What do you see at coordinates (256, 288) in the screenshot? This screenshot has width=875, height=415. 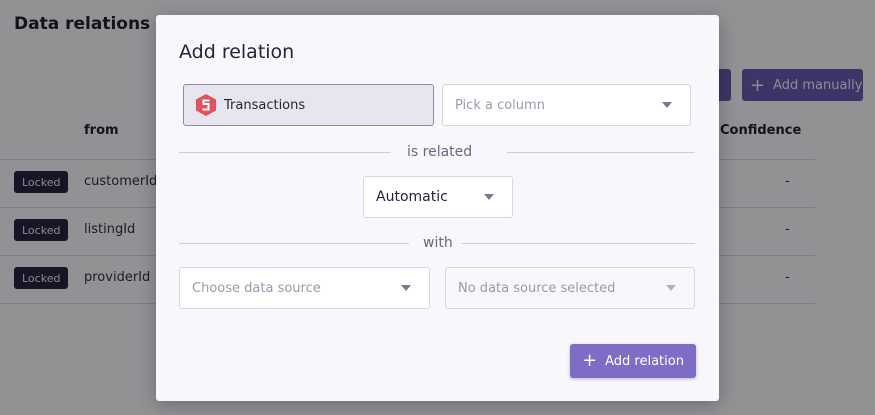 I see `target-data-source-placeholder: Choose data source` at bounding box center [256, 288].